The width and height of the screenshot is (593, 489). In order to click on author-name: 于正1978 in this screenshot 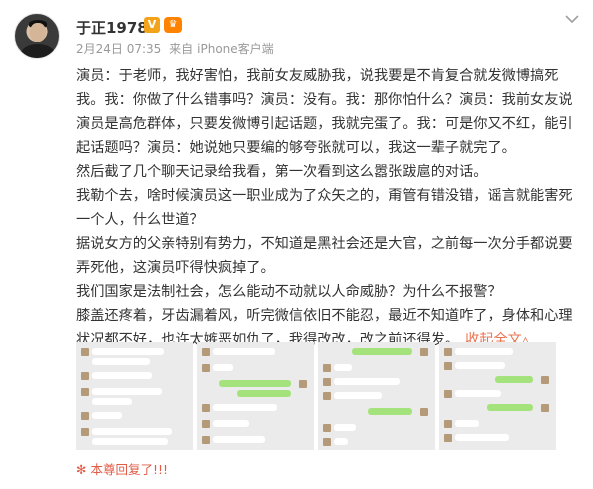, I will do `click(112, 27)`.